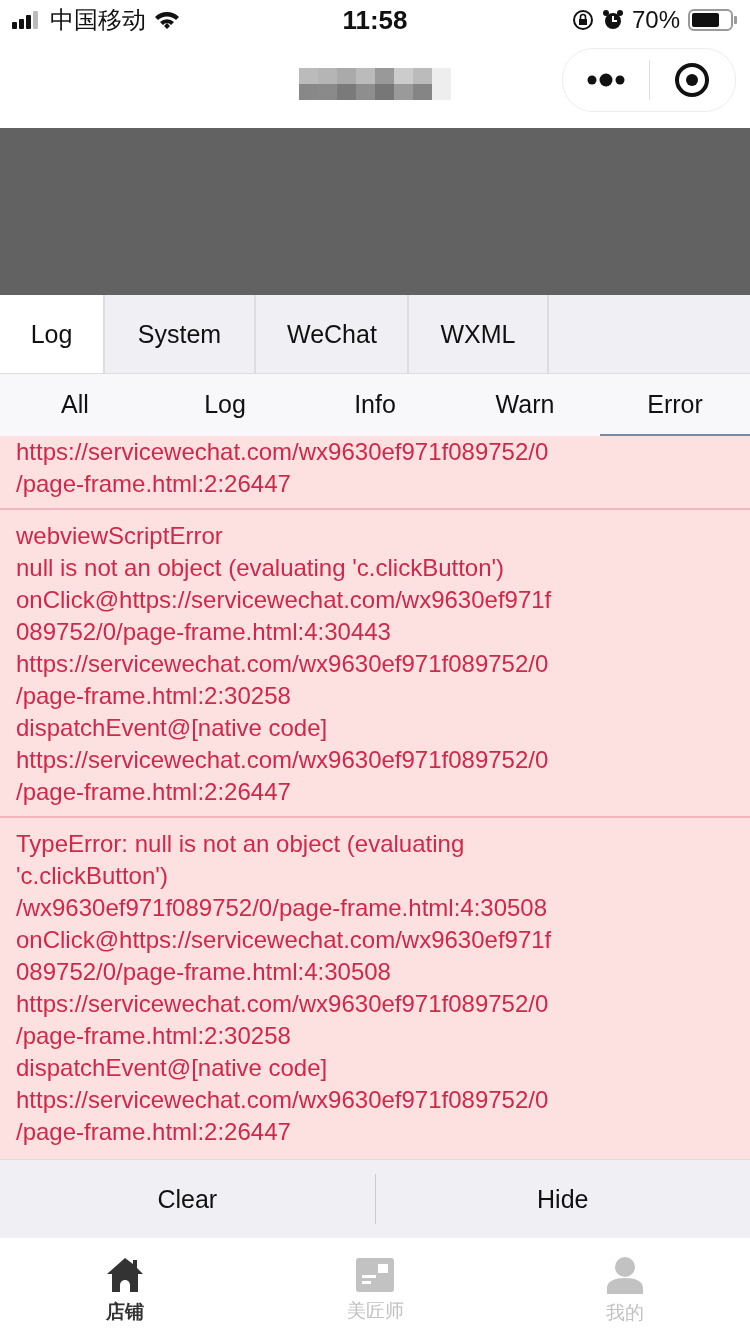 The width and height of the screenshot is (750, 1334). Describe the element at coordinates (562, 1199) in the screenshot. I see `action-button: Hide` at that location.